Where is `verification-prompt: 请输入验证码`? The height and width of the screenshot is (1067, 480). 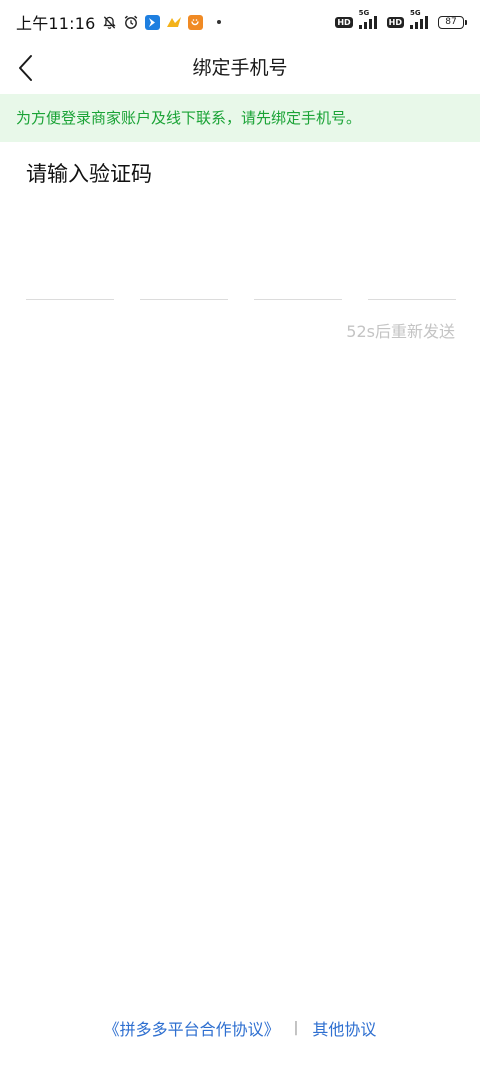 verification-prompt: 请输入验证码 is located at coordinates (89, 174).